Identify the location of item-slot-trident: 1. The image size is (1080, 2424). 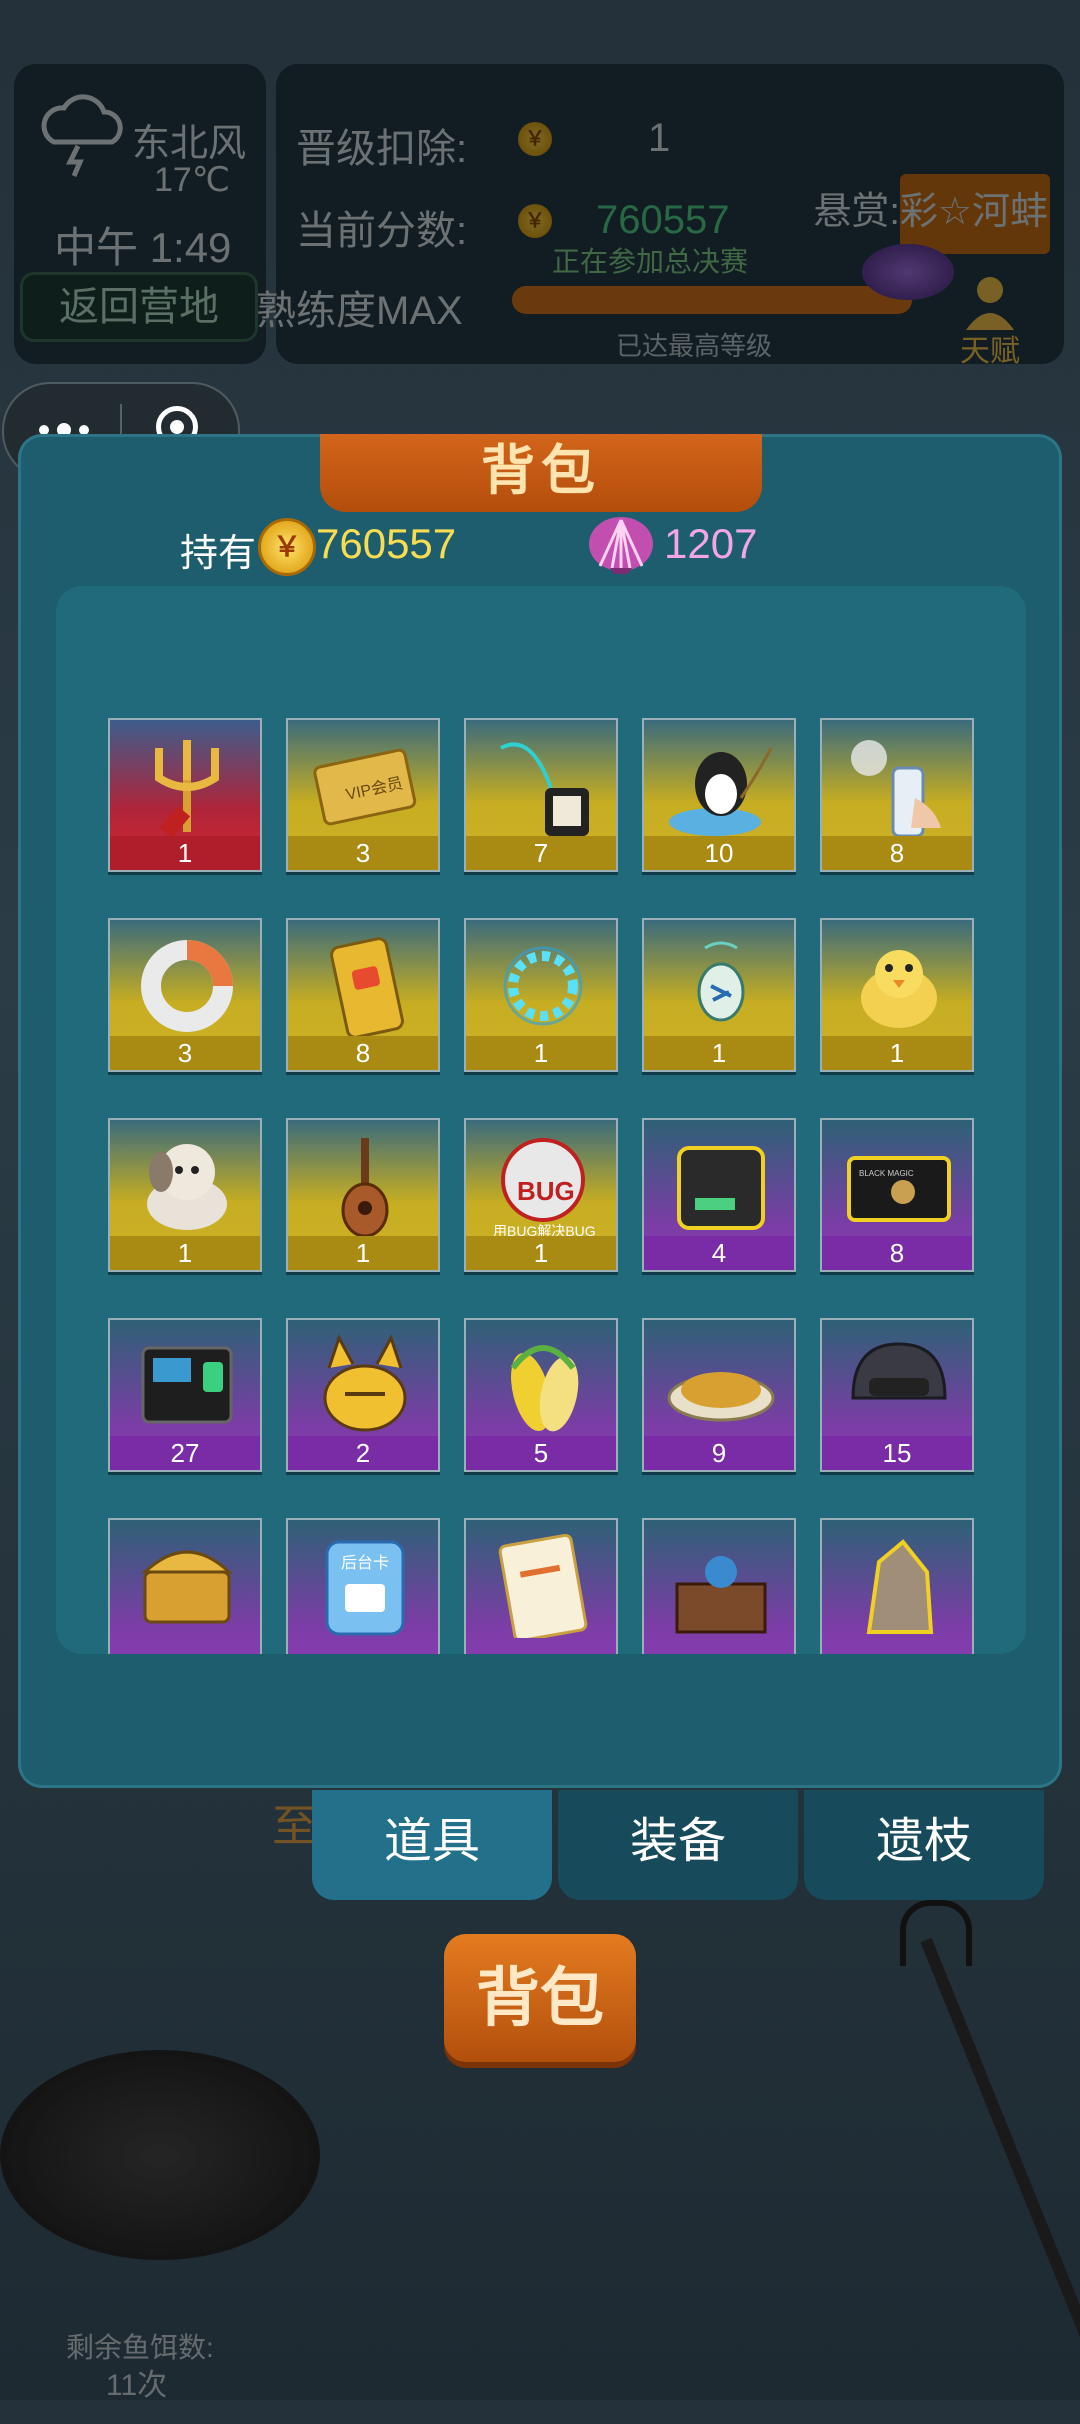
(185, 795).